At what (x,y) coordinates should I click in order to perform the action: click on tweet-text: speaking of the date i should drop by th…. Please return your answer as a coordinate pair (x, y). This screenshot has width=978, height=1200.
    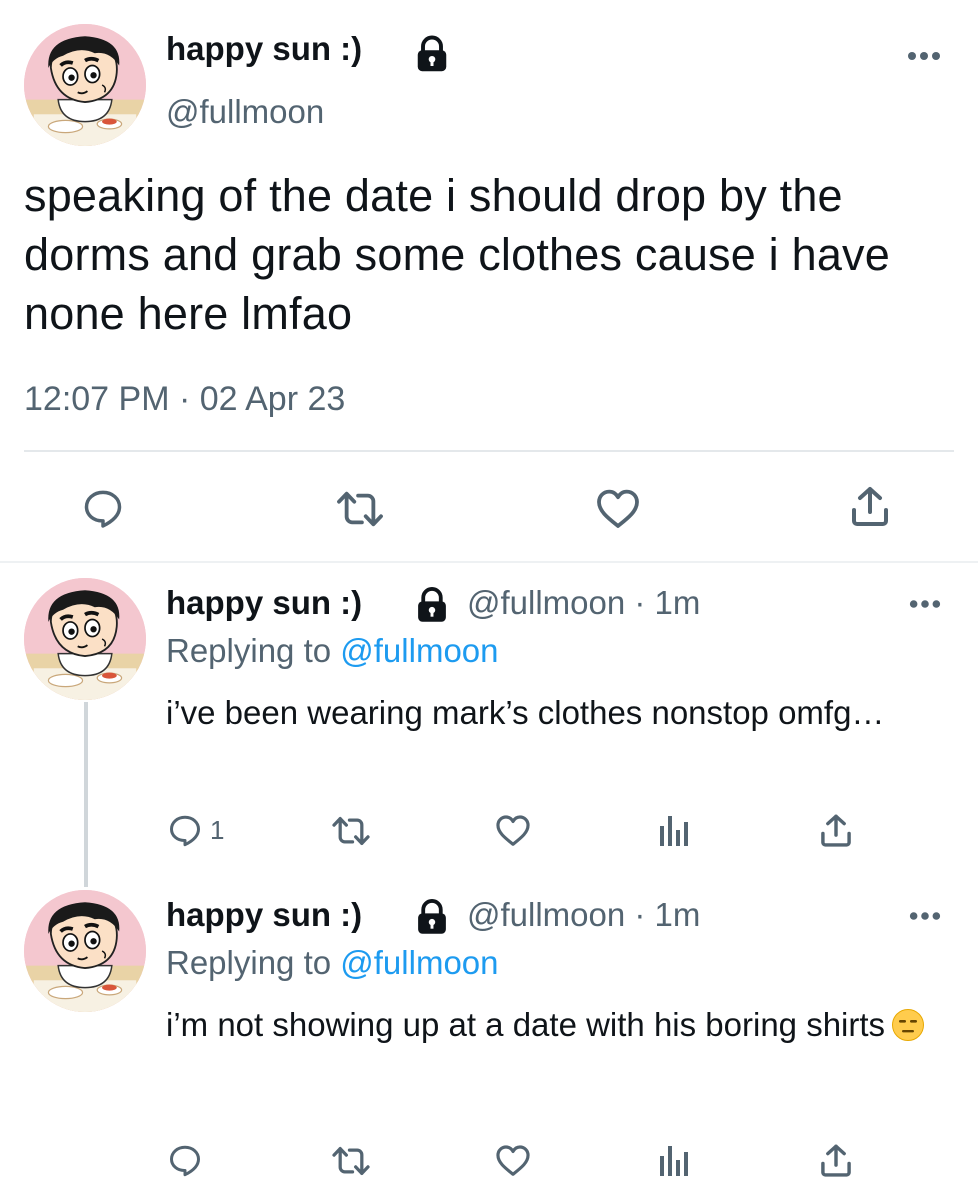
    Looking at the image, I should click on (457, 254).